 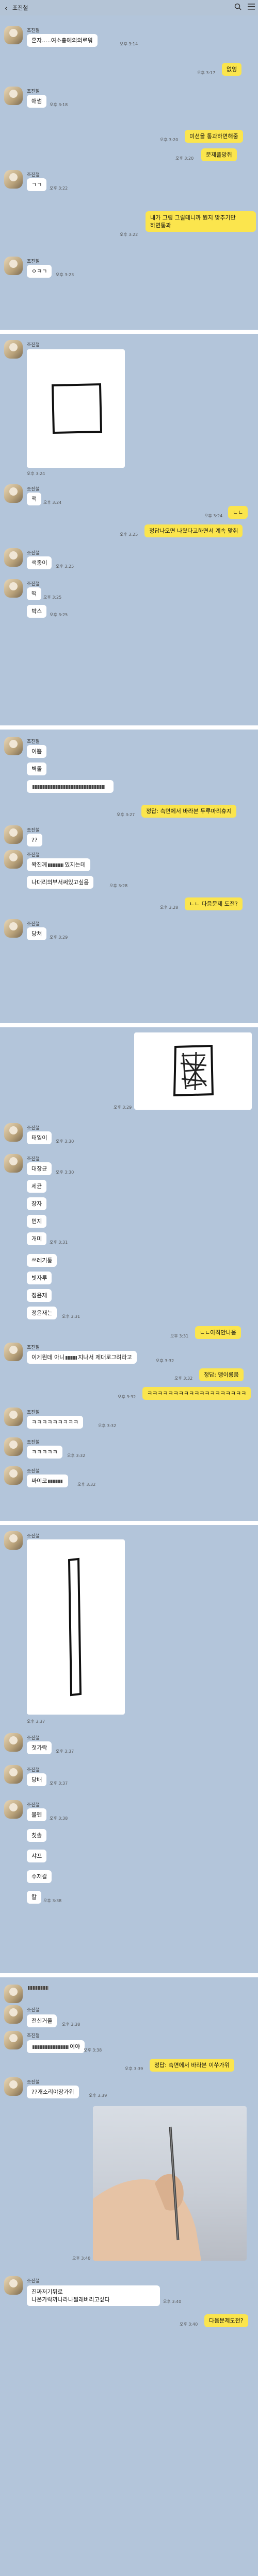 I want to click on message-time: 오후 3:18, so click(x=59, y=105).